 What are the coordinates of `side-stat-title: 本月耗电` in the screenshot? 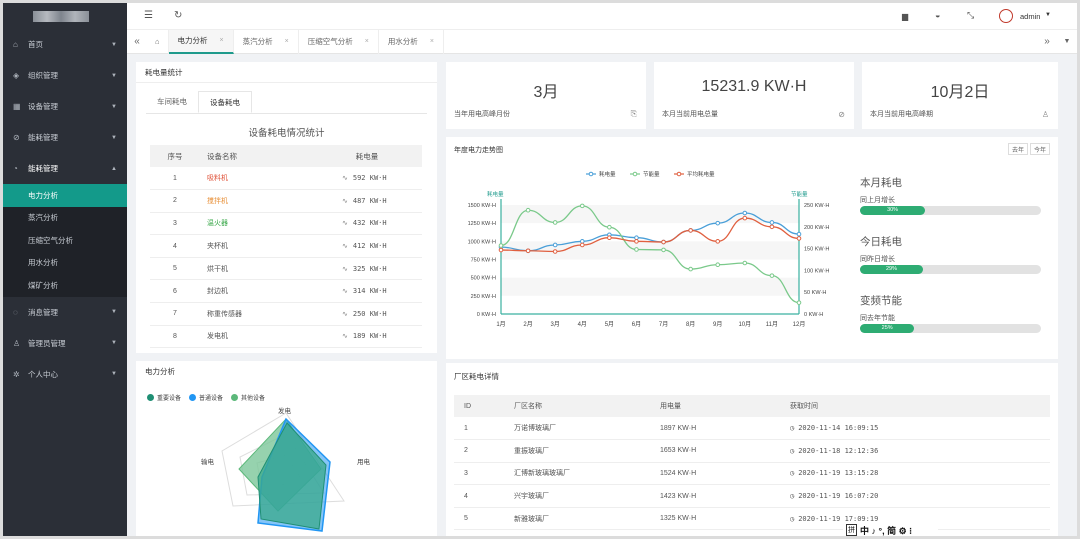 It's located at (881, 183).